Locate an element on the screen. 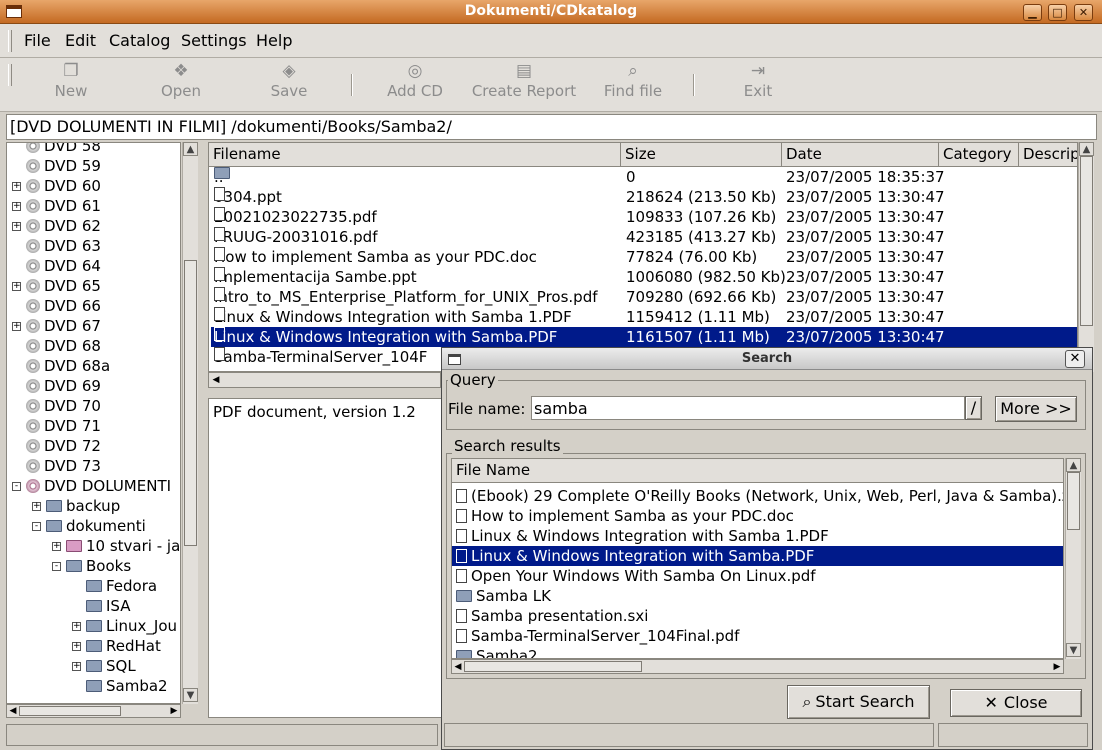  tree-item: DVD 68a is located at coordinates (68, 366).